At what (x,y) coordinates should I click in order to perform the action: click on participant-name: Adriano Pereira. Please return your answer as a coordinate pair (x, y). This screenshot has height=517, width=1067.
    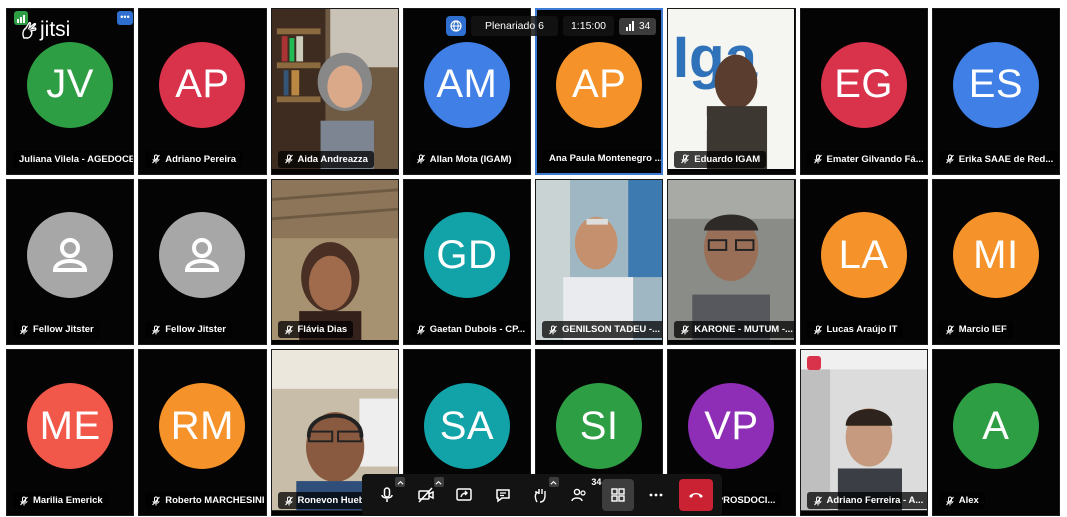
    Looking at the image, I should click on (193, 159).